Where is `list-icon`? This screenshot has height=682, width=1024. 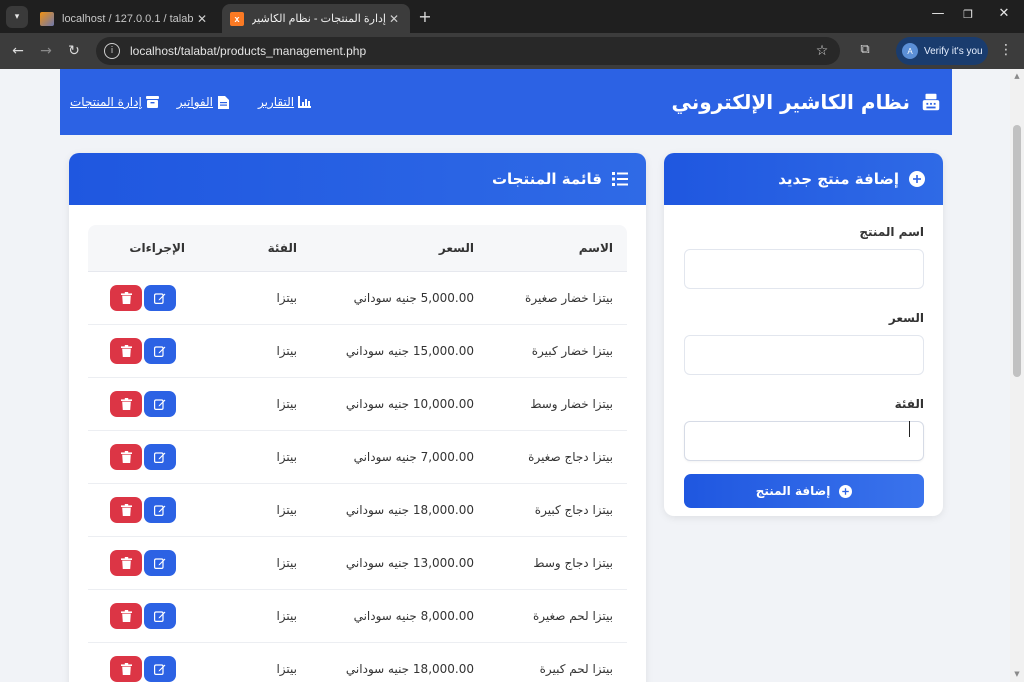 list-icon is located at coordinates (620, 179).